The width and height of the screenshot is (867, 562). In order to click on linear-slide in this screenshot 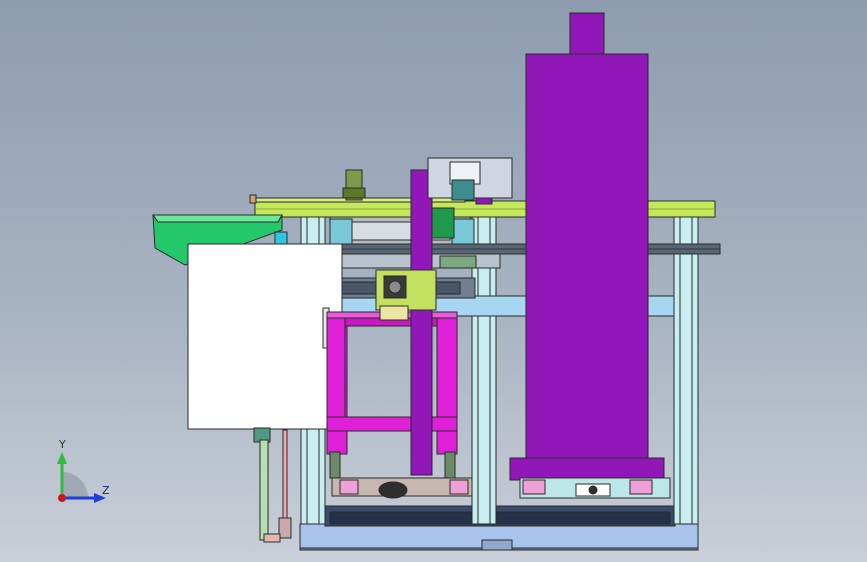, I will do `click(525, 242)`.